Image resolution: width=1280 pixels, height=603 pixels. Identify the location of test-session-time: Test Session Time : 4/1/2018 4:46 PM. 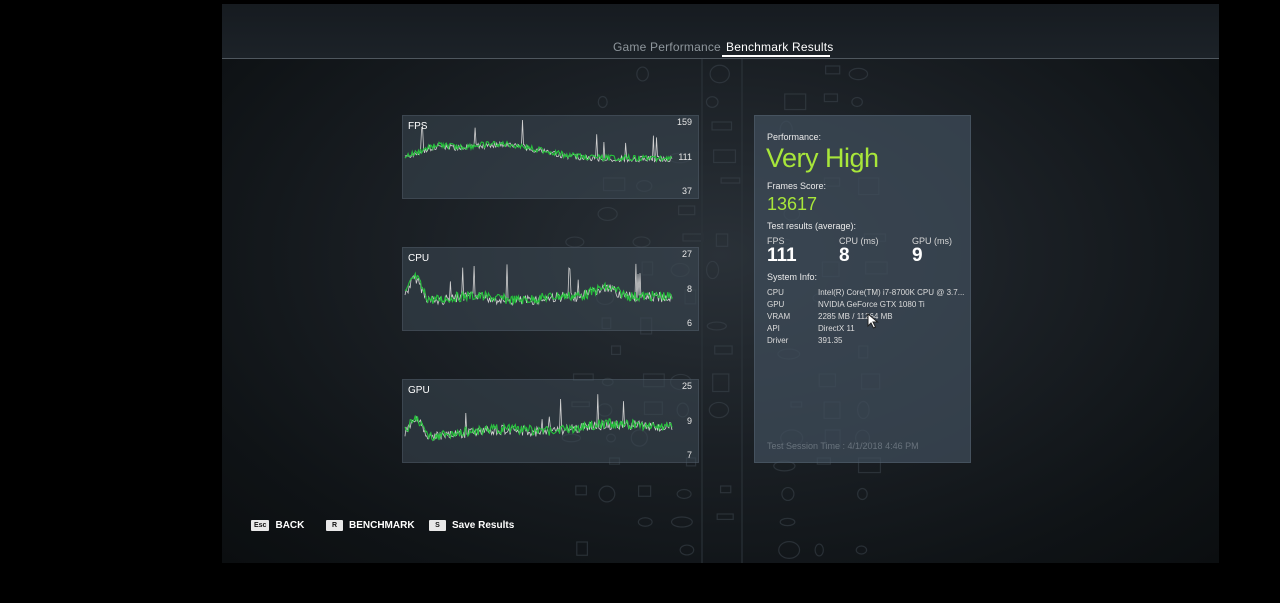
(843, 446).